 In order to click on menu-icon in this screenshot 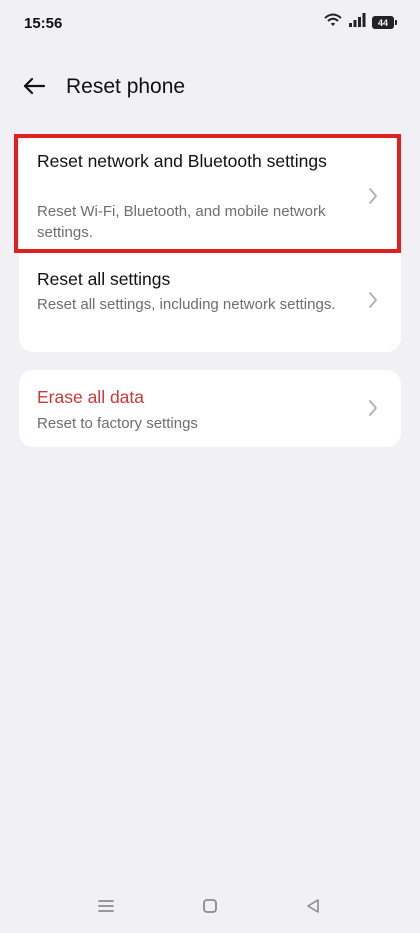, I will do `click(106, 908)`.